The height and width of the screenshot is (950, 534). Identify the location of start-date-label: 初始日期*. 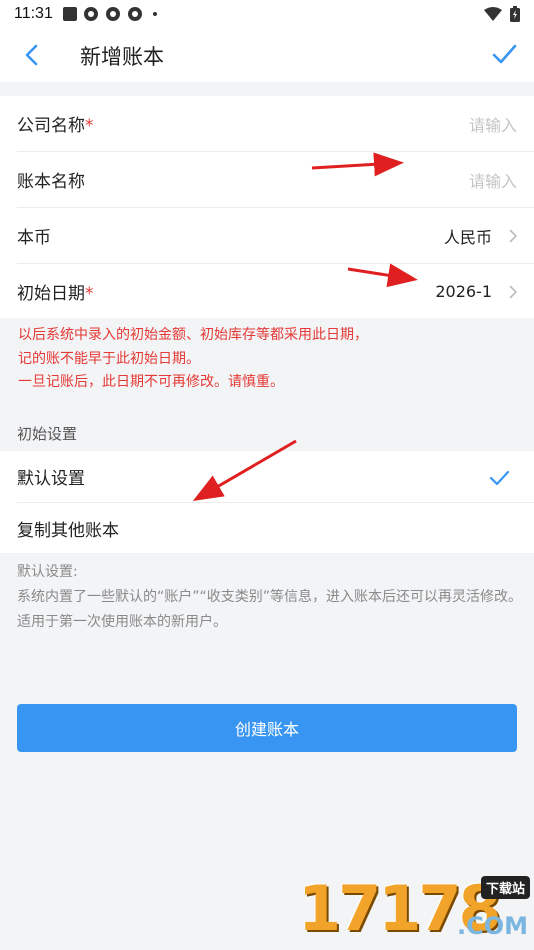
(55, 294).